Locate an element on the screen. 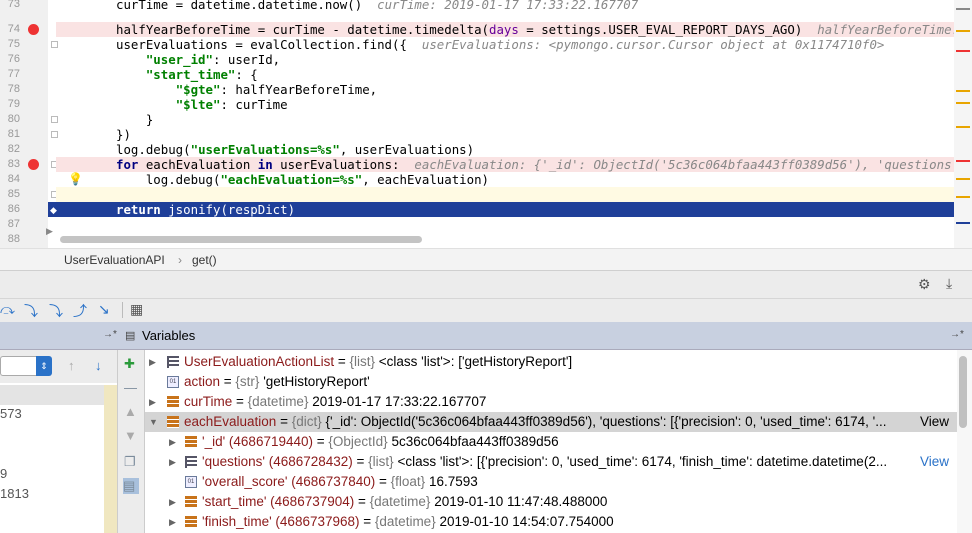 The width and height of the screenshot is (972, 533). variables-title: Variables is located at coordinates (169, 335).